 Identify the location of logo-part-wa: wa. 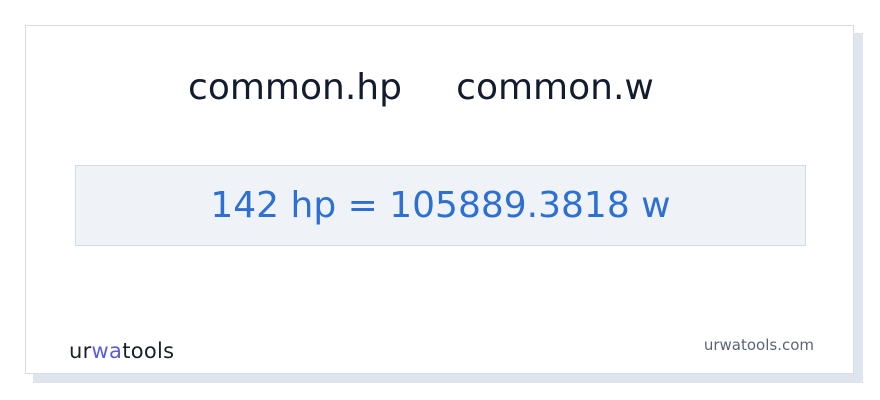
(107, 351).